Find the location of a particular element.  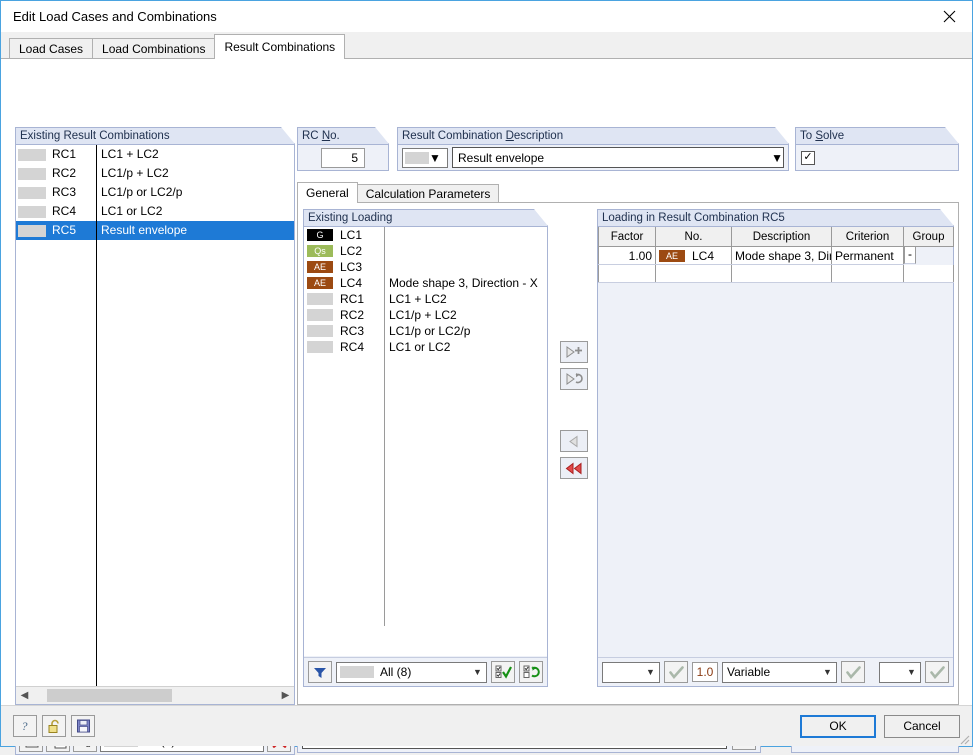

rc-description-combo: Result envelope ▼ is located at coordinates (618, 157).